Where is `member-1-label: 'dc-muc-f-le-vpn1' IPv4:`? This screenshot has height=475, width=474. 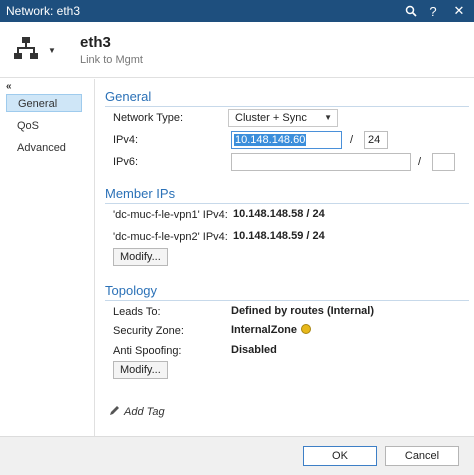
member-1-label: 'dc-muc-f-le-vpn1' IPv4: is located at coordinates (170, 215).